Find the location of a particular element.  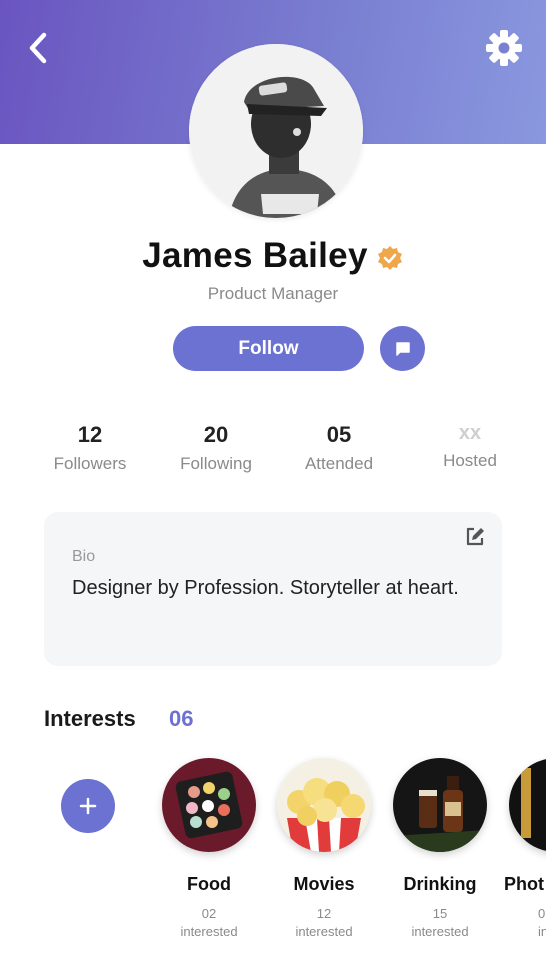

stat-hosted: xx Hosted is located at coordinates (470, 446).